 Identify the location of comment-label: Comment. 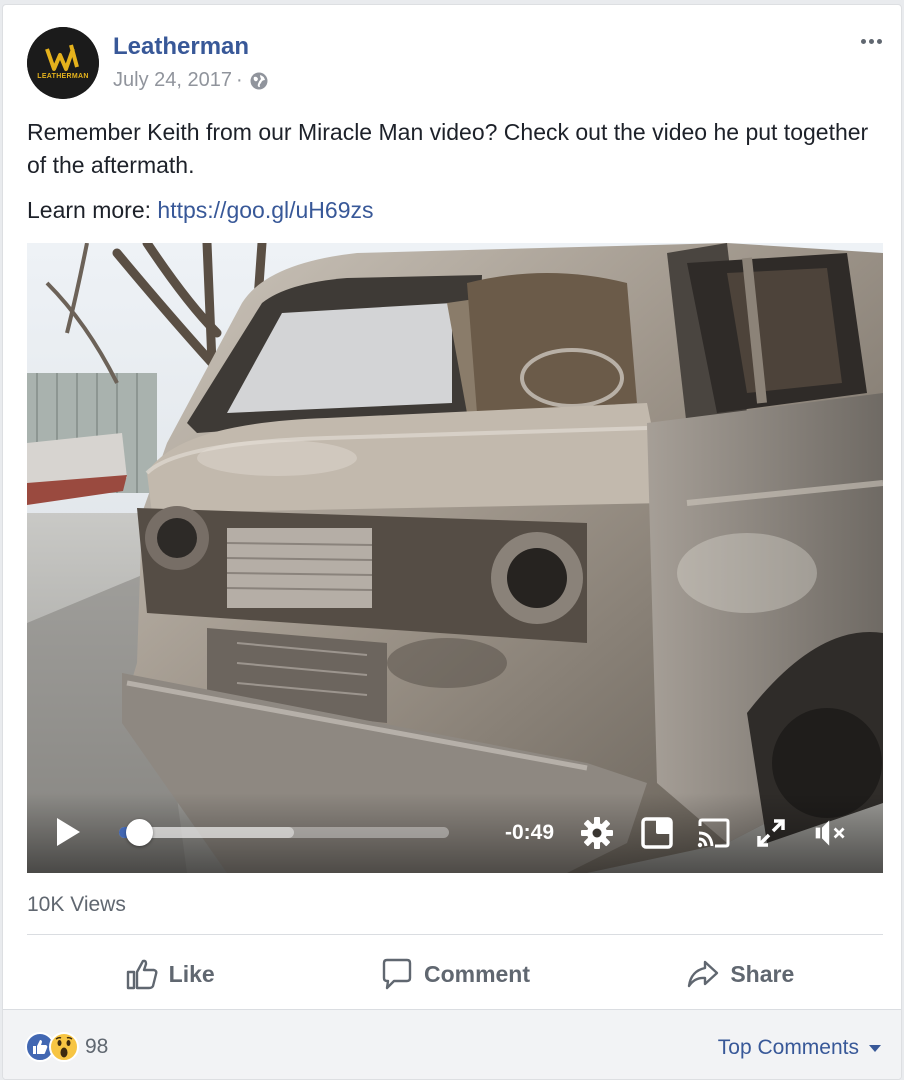
(477, 973).